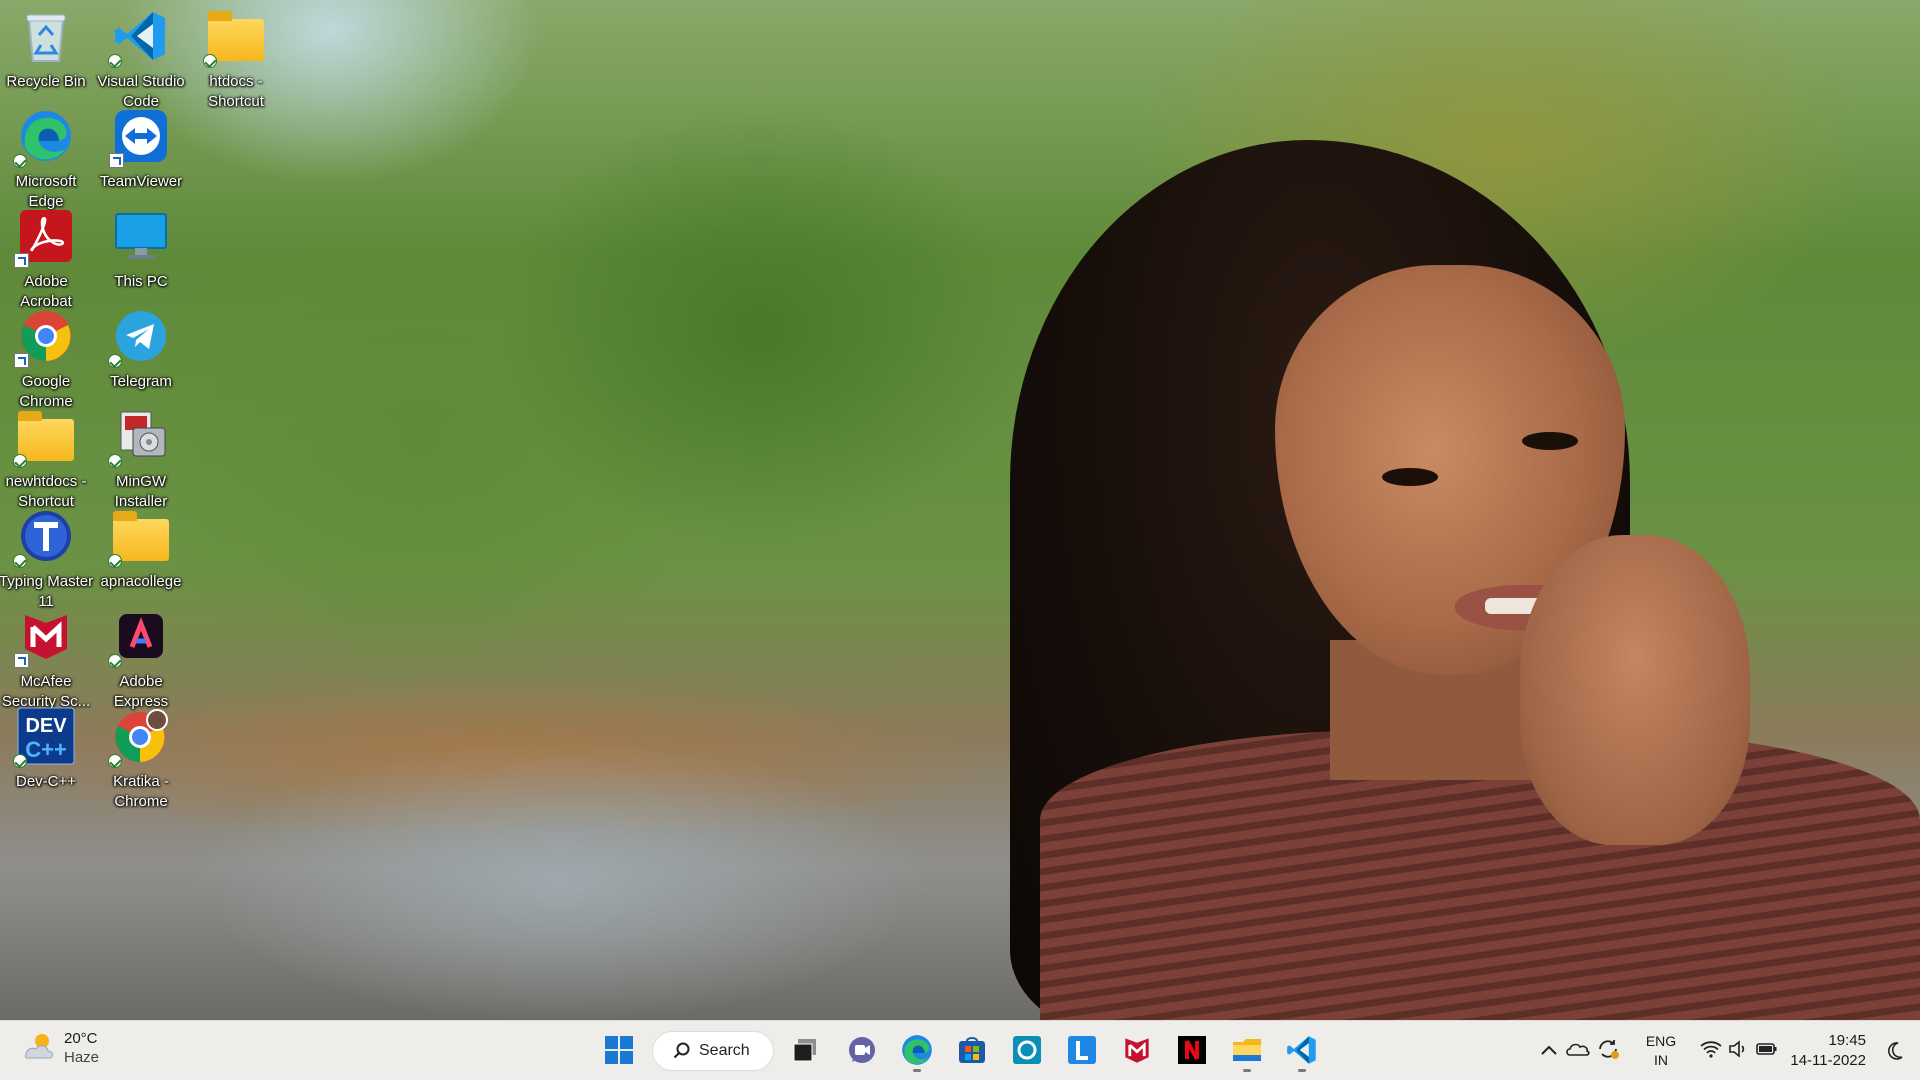 Image resolution: width=1920 pixels, height=1081 pixels. I want to click on windows-start-icon, so click(619, 1050).